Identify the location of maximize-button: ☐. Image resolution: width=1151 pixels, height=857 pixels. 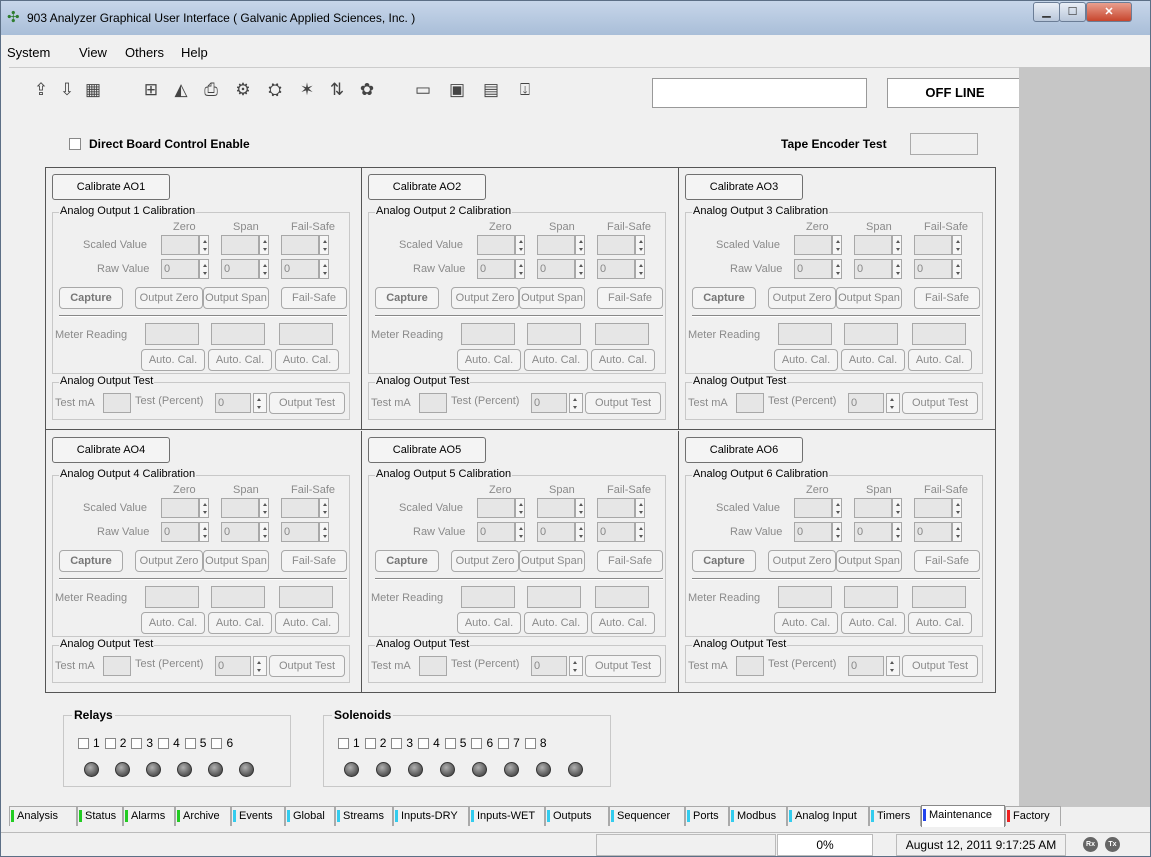
(1072, 12).